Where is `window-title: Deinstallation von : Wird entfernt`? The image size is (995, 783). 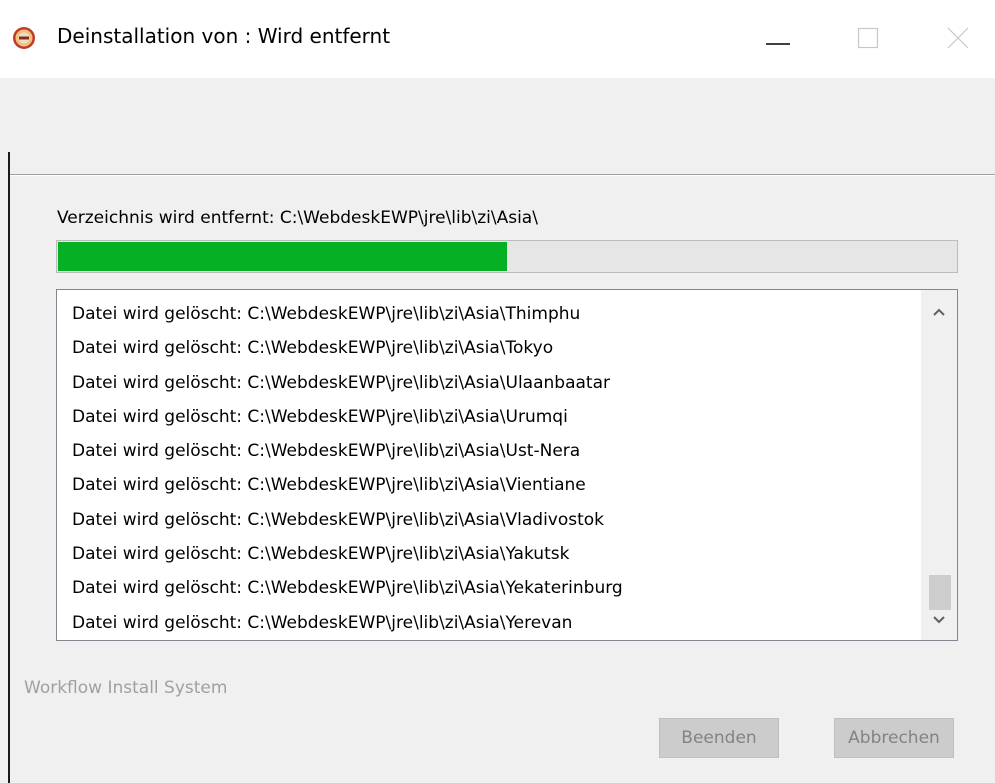
window-title: Deinstallation von : Wird entfernt is located at coordinates (224, 36).